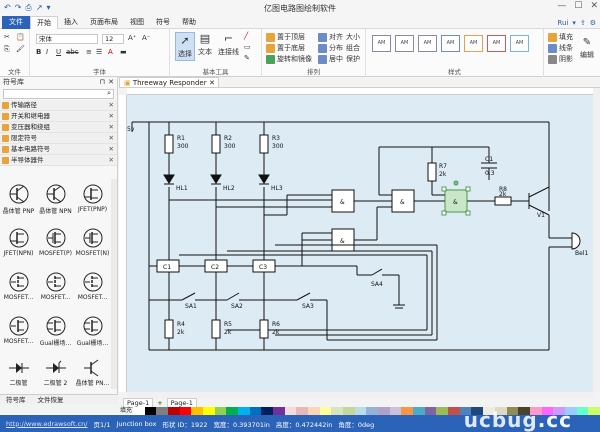  What do you see at coordinates (185, 46) in the screenshot?
I see `select-button: ➚ 选择` at bounding box center [185, 46].